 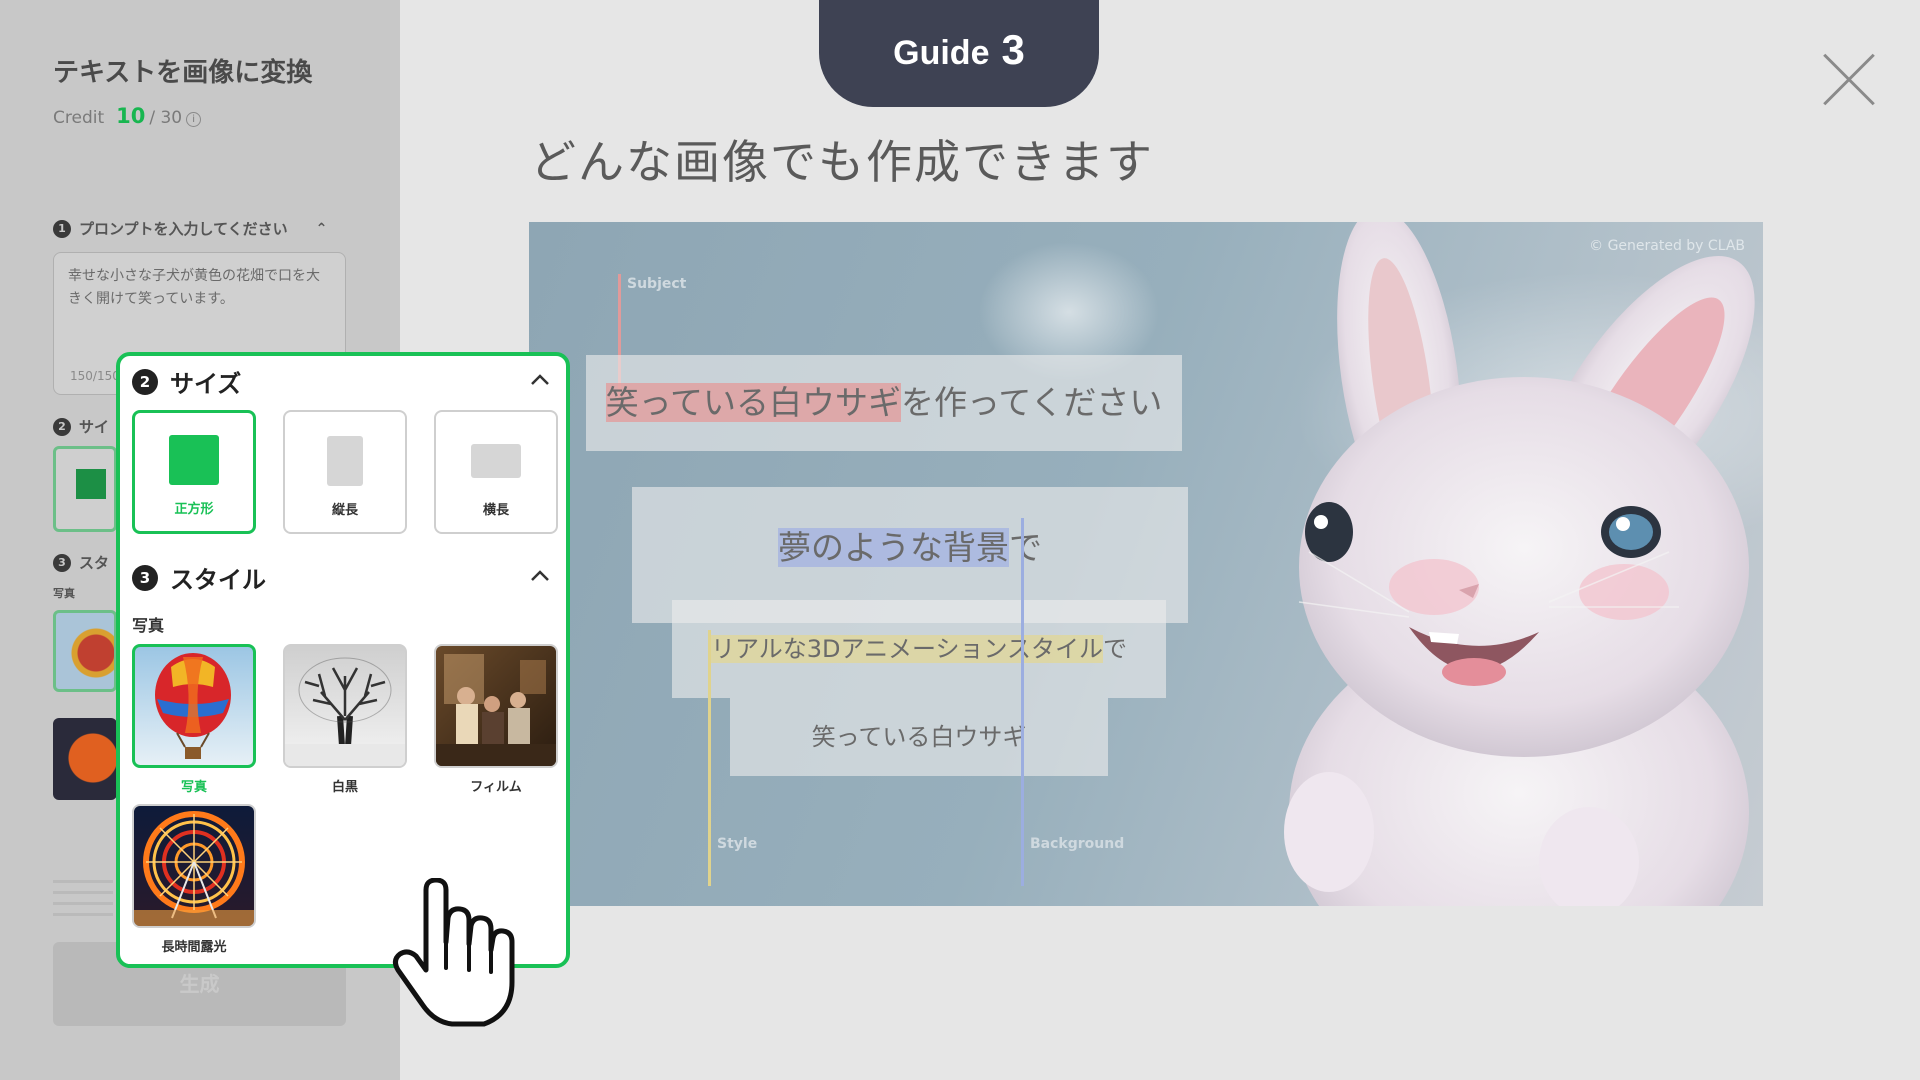 I want to click on style-option-label: 長時間露光, so click(x=194, y=947).